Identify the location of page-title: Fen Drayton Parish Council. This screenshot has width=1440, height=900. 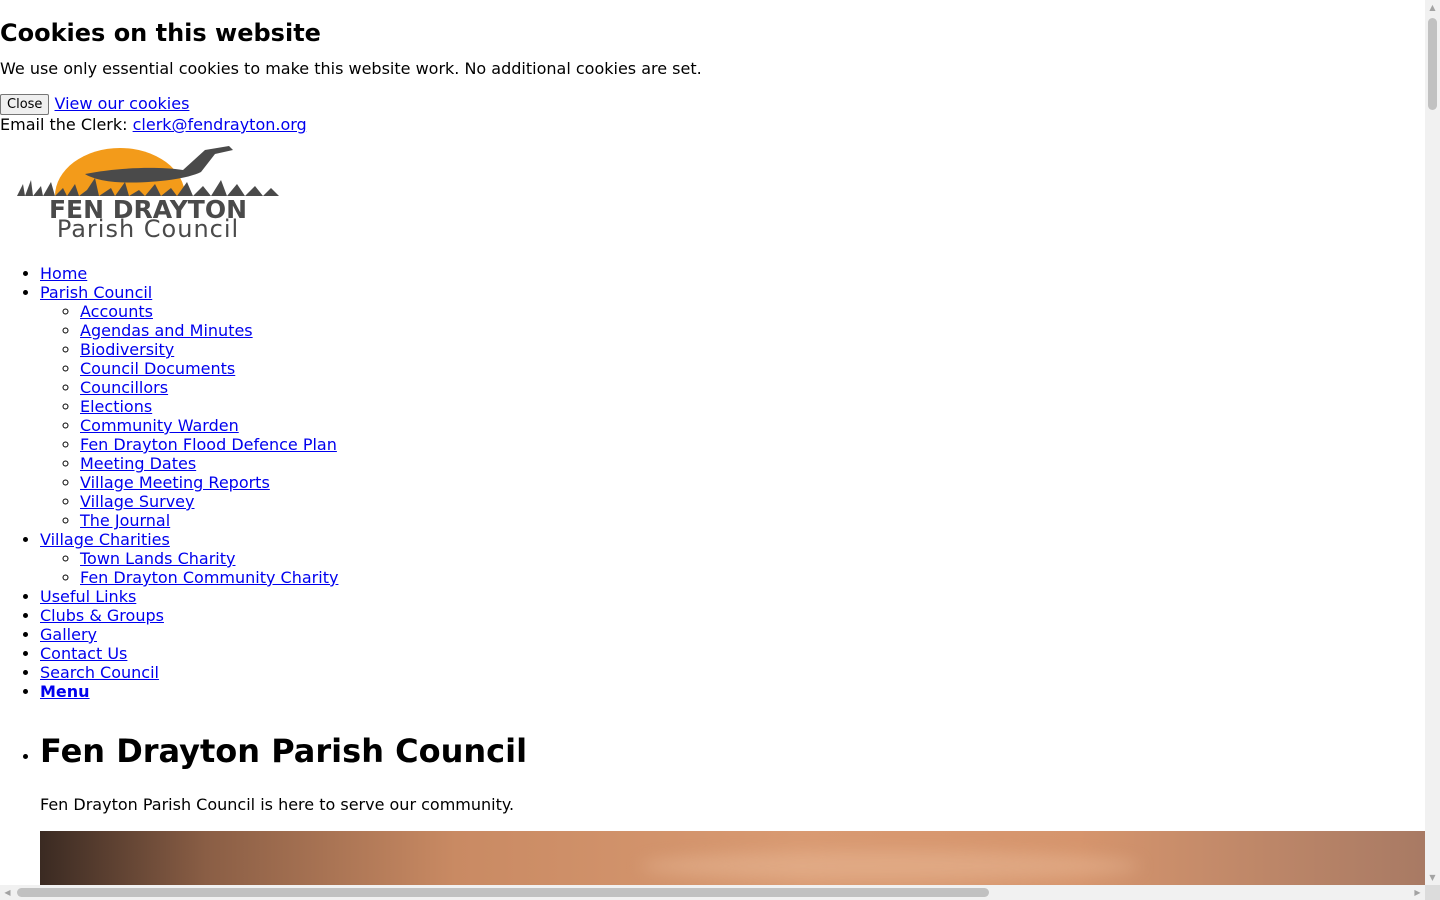
(284, 751).